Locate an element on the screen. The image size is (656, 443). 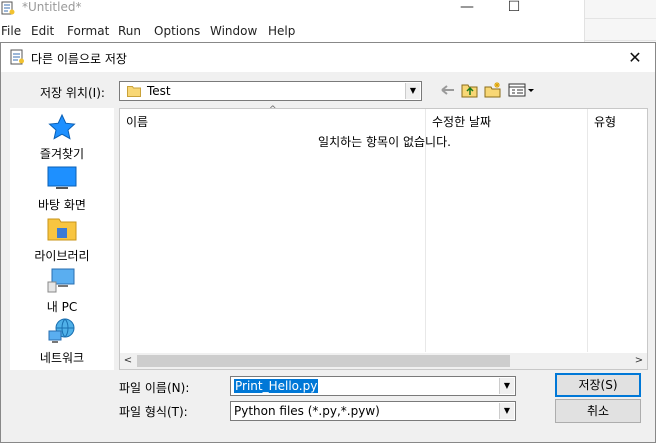
filetype-select: Python files (*.py,*.pyw) ▼ is located at coordinates (373, 411).